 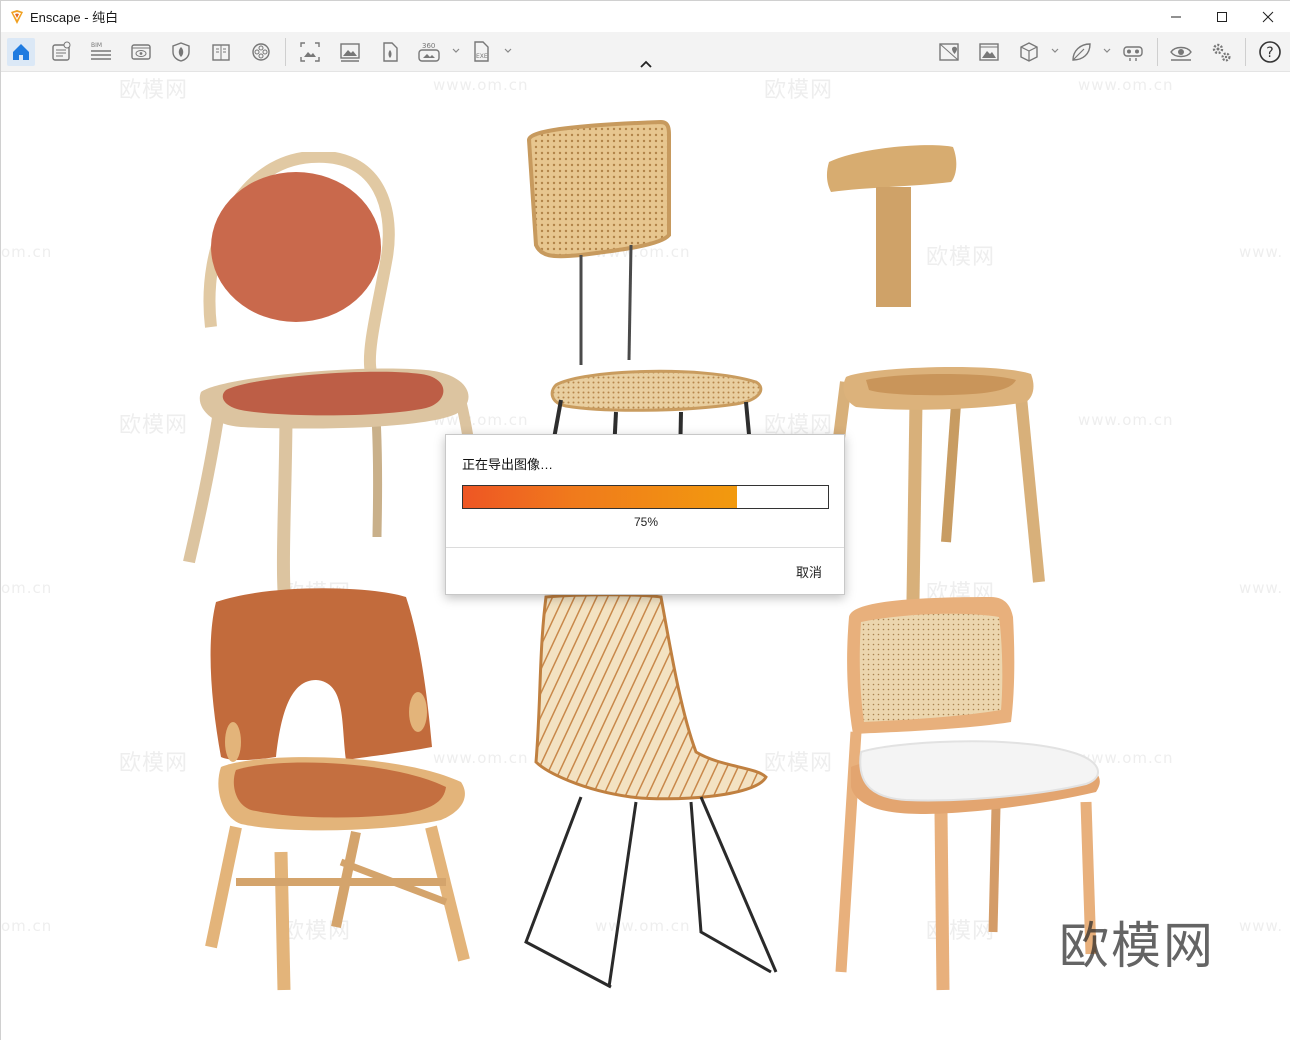 I want to click on eye-visibility-icon, so click(x=1181, y=53).